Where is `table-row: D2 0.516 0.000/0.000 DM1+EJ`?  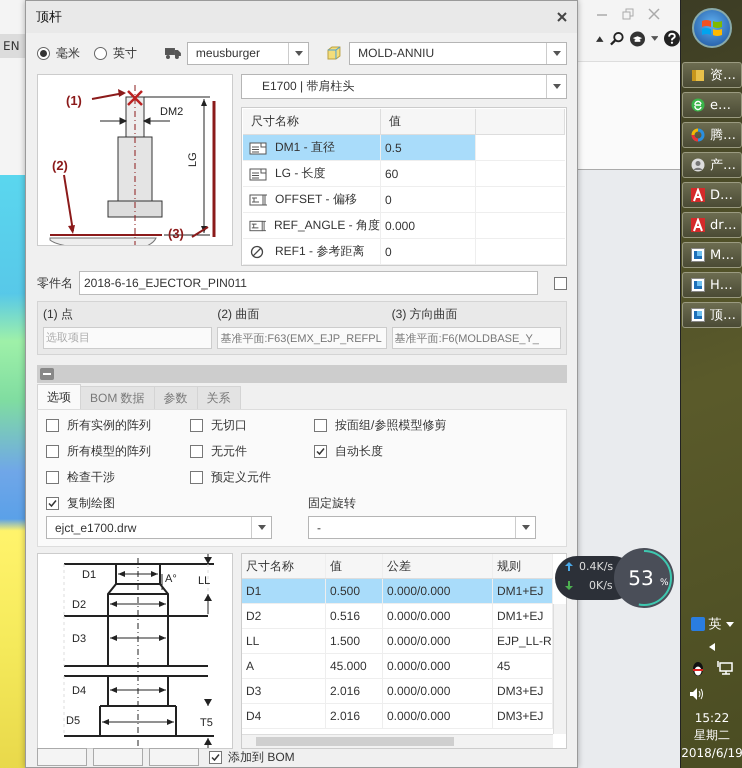 table-row: D2 0.516 0.000/0.000 DM1+EJ is located at coordinates (397, 616).